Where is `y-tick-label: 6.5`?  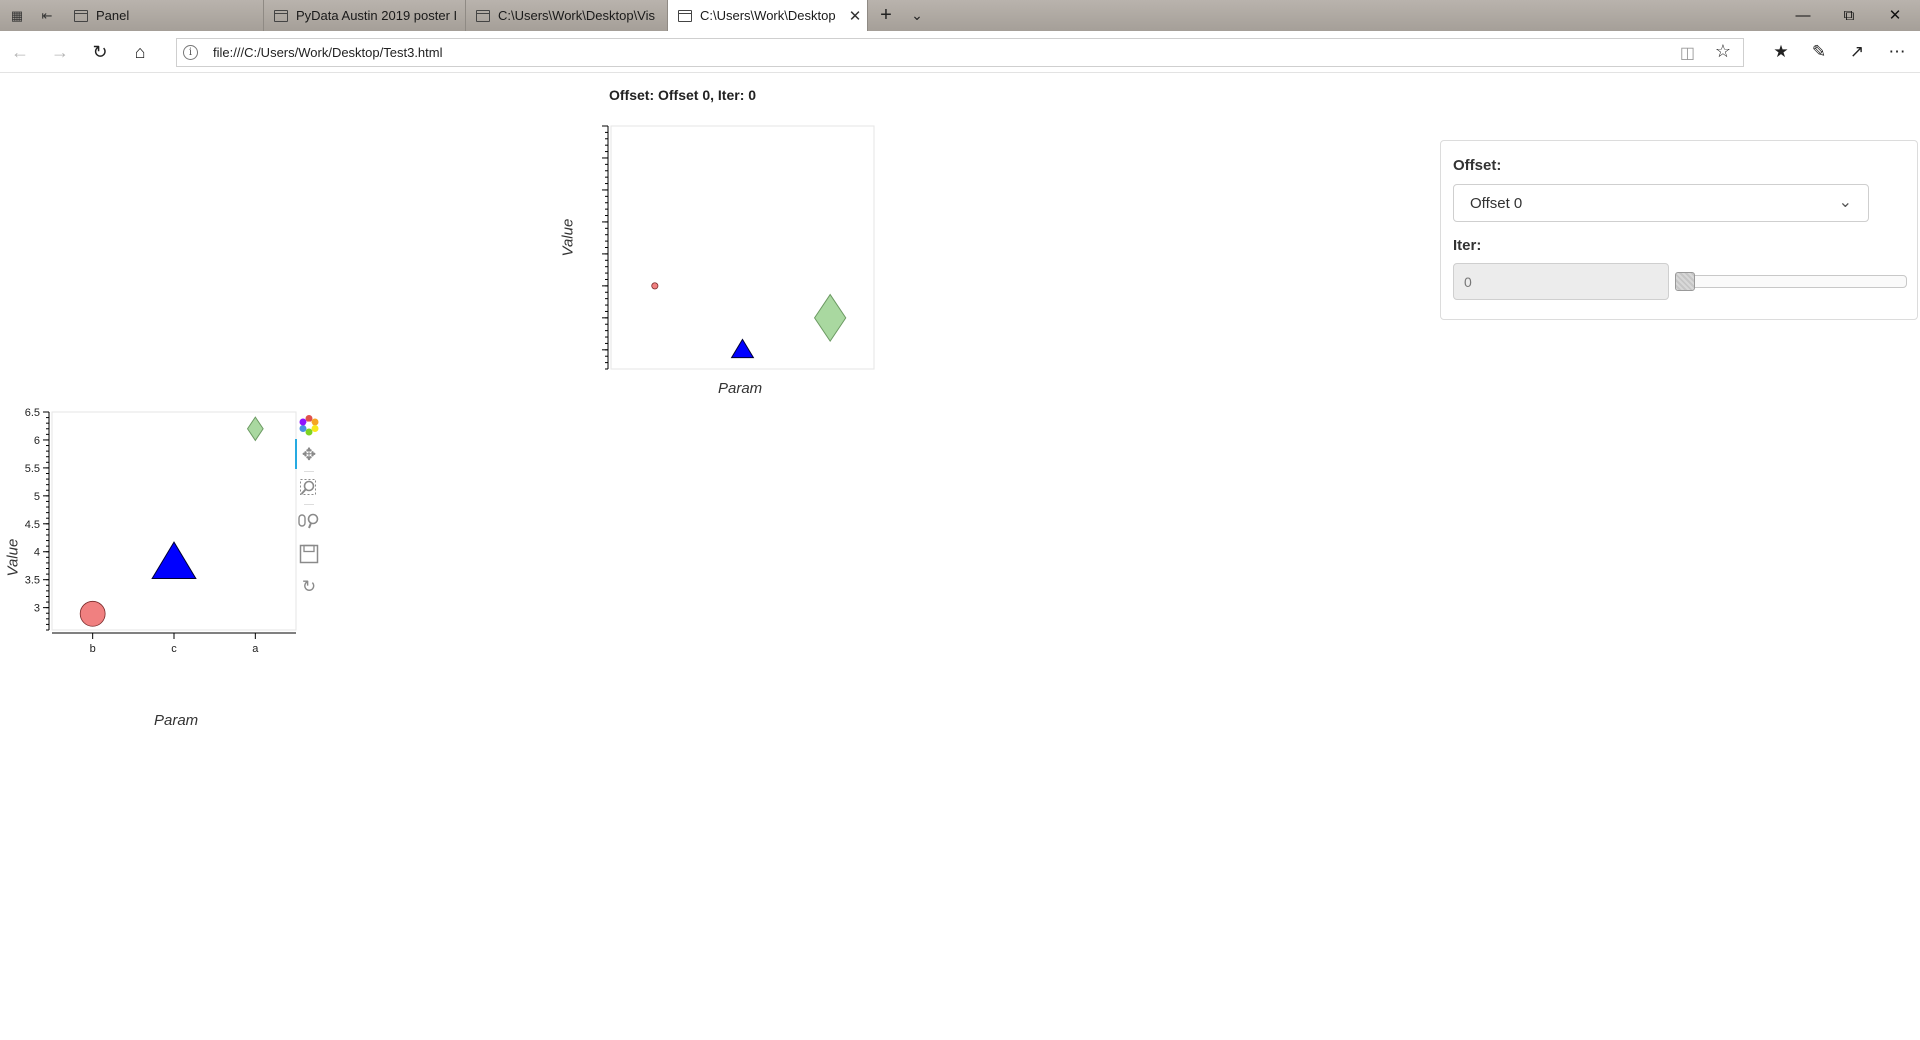 y-tick-label: 6.5 is located at coordinates (32, 413).